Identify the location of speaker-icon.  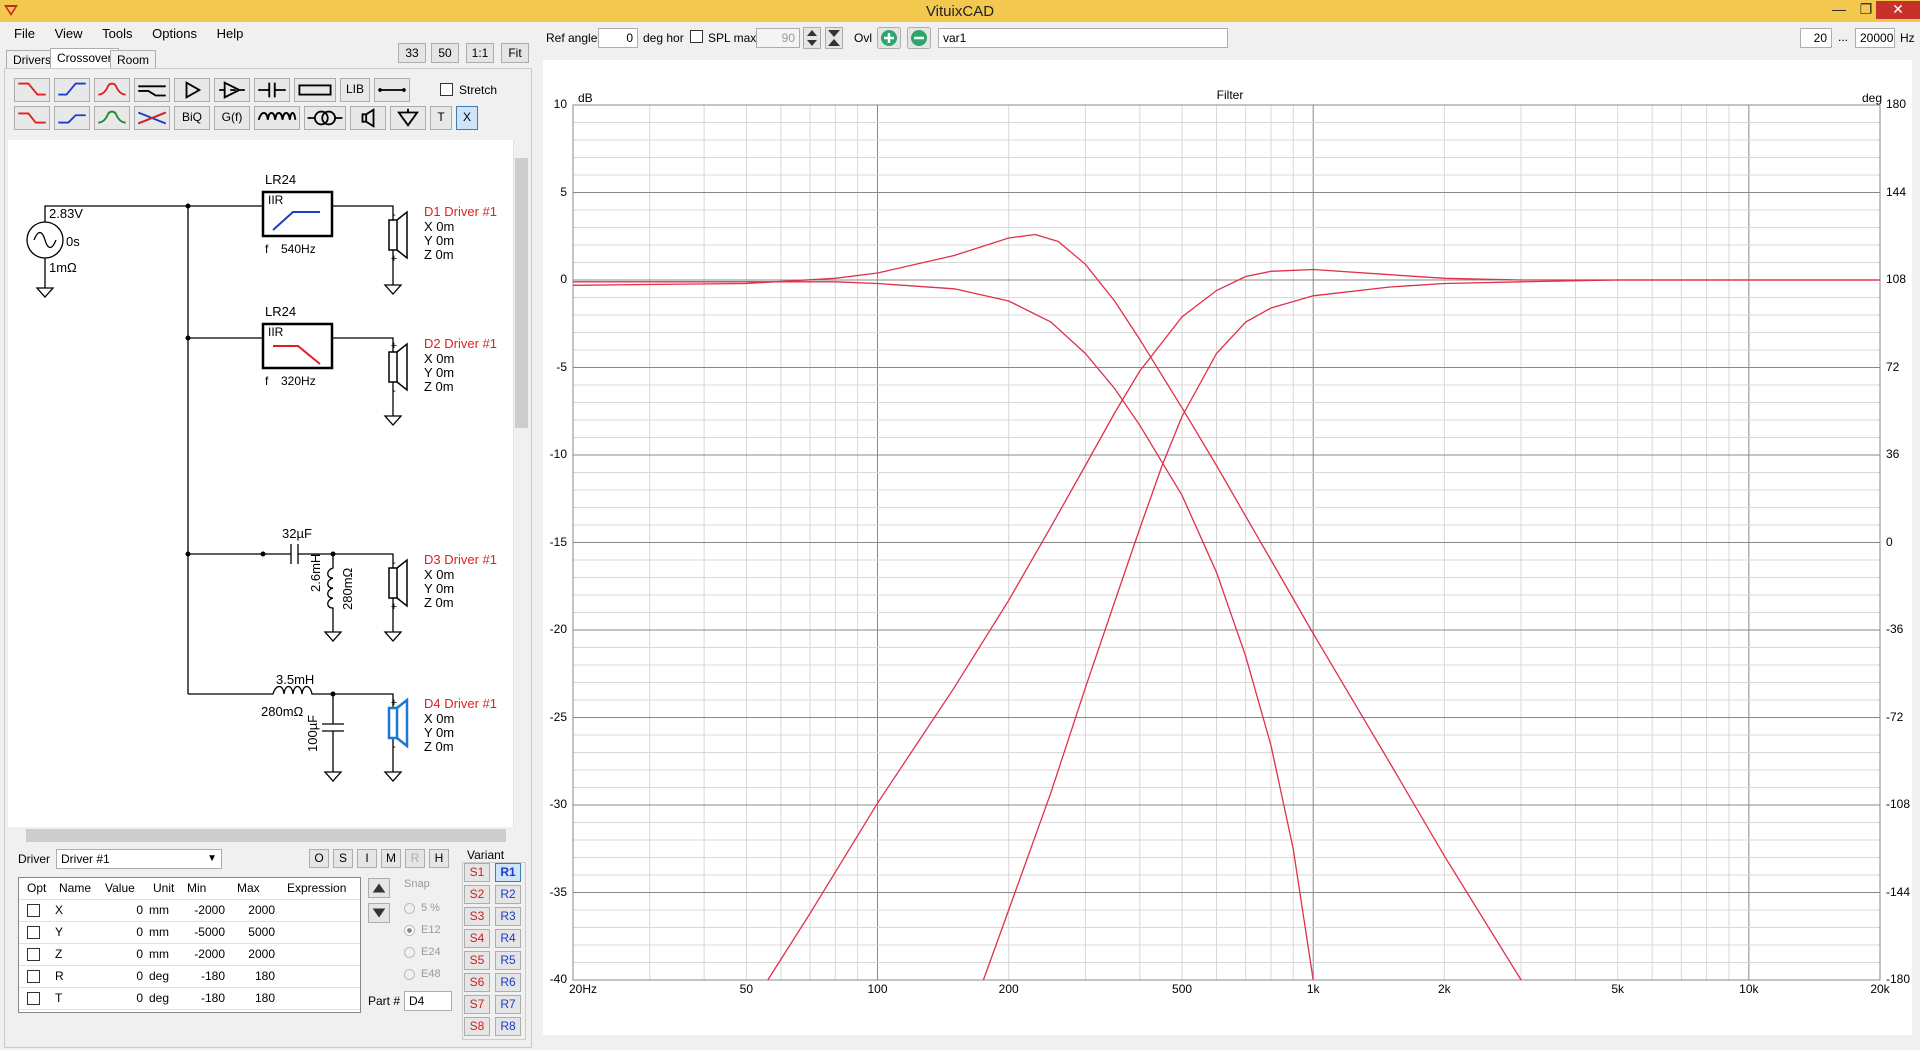
(368, 118).